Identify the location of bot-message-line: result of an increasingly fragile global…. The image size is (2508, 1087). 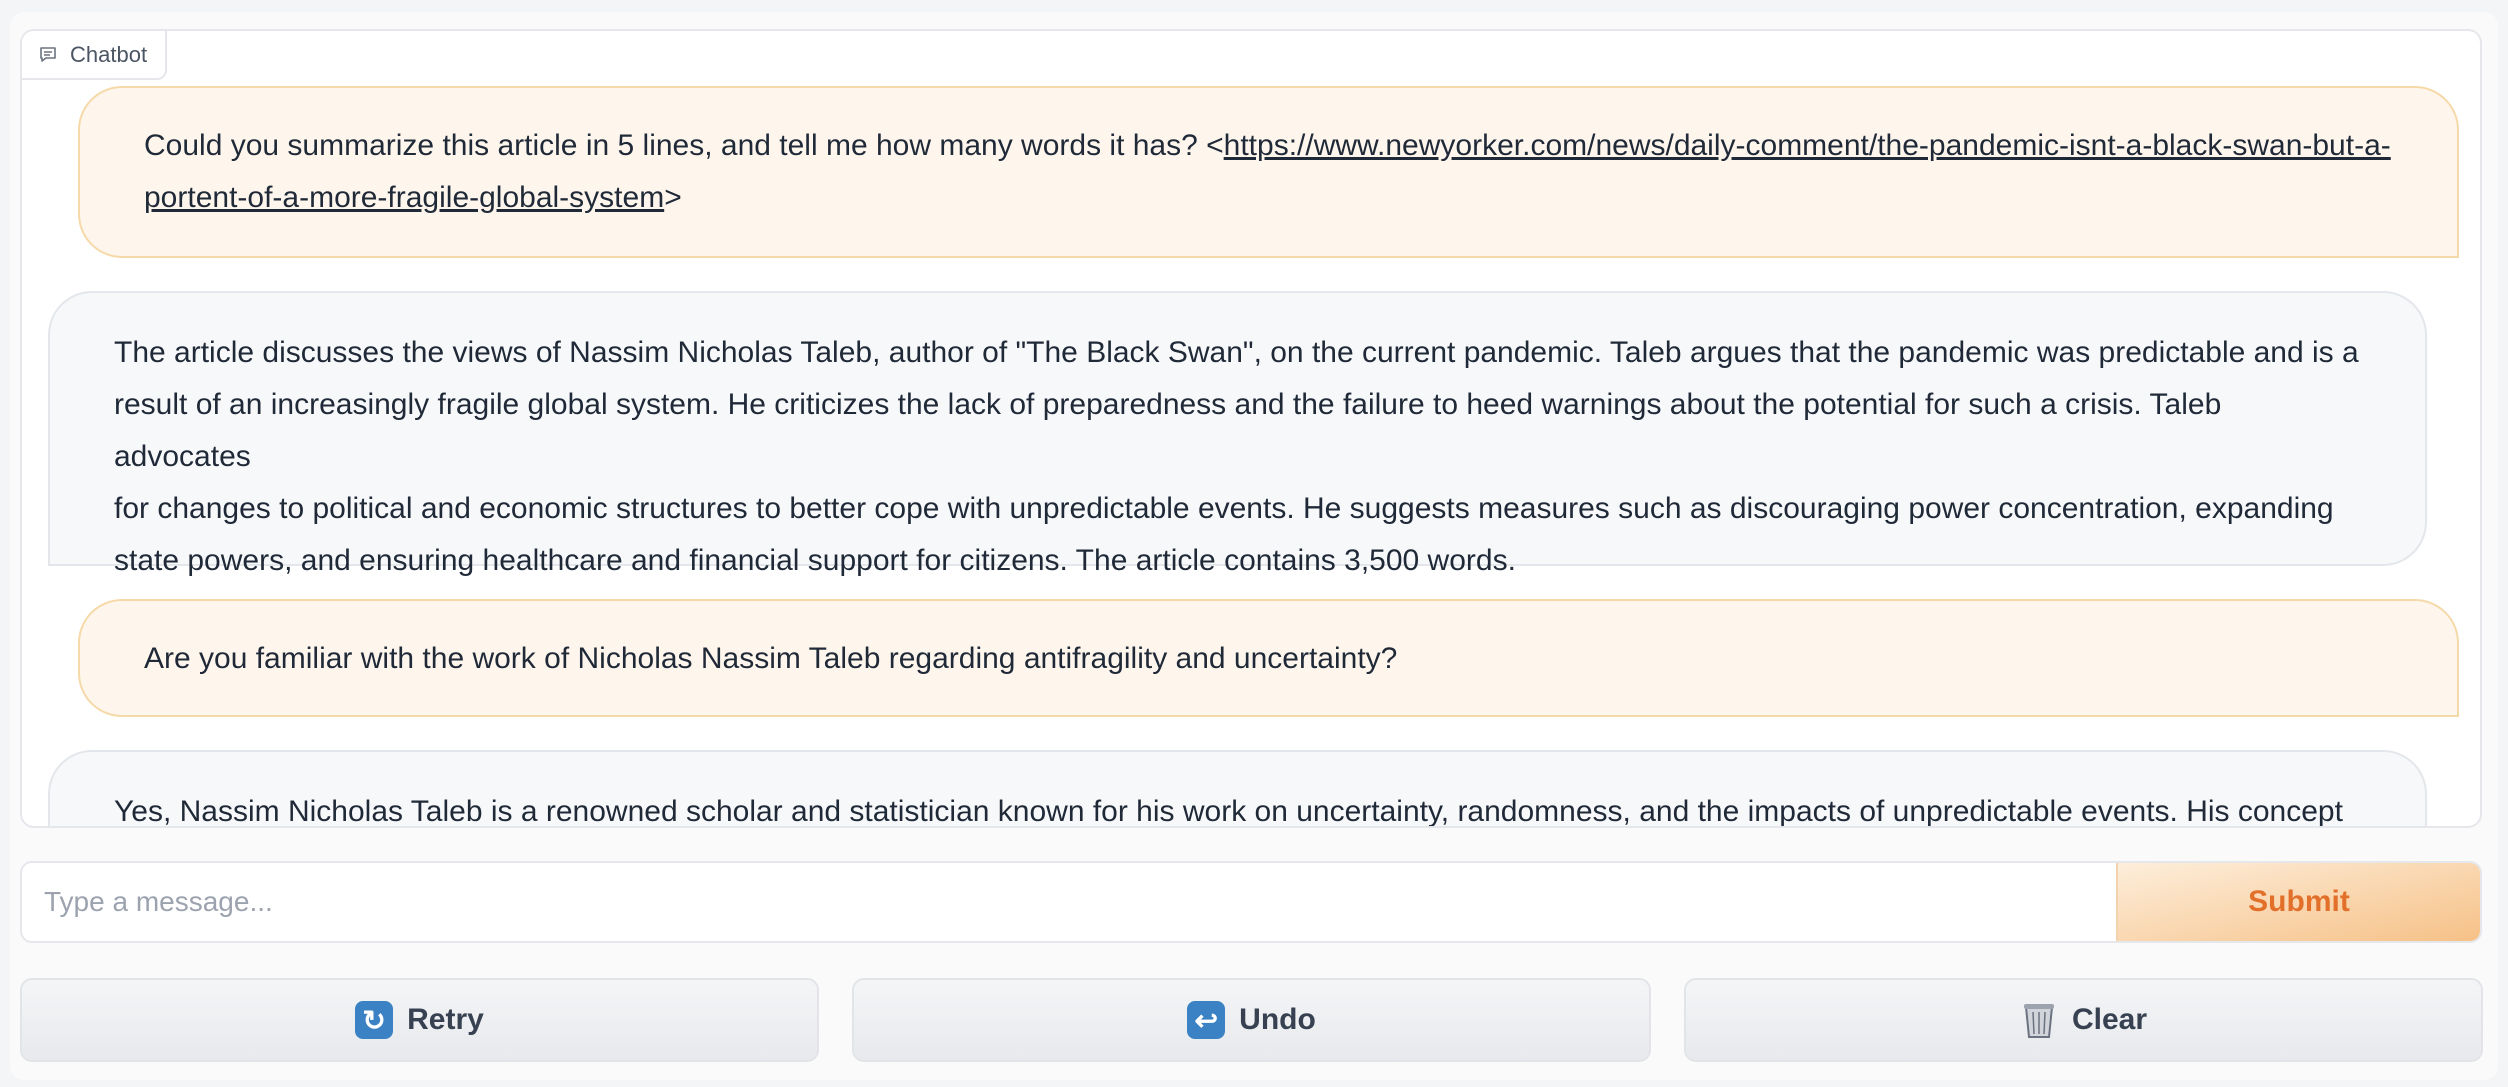
(1168, 430).